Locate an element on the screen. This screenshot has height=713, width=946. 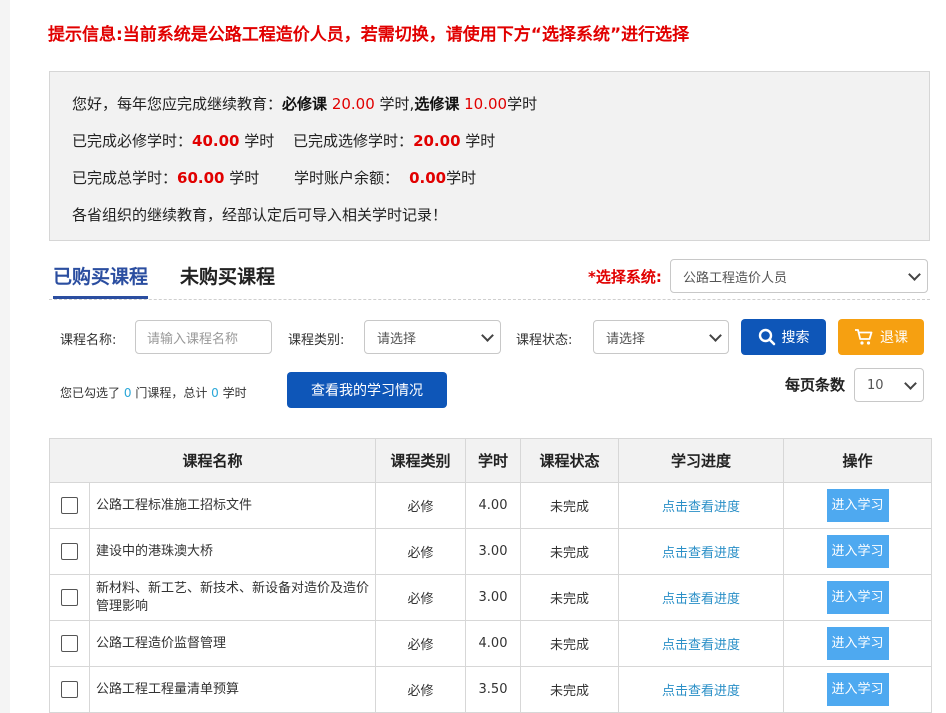
elective-unit: 学时 is located at coordinates (522, 104).